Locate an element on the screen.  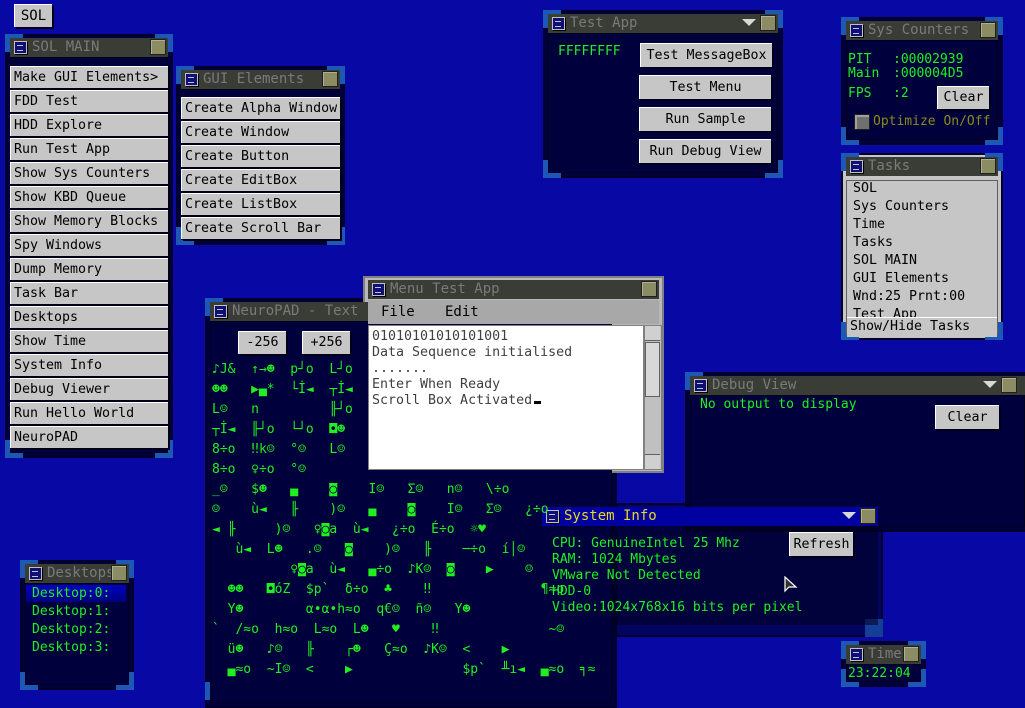
sol-main-item: Run Hello World is located at coordinates (89, 413).